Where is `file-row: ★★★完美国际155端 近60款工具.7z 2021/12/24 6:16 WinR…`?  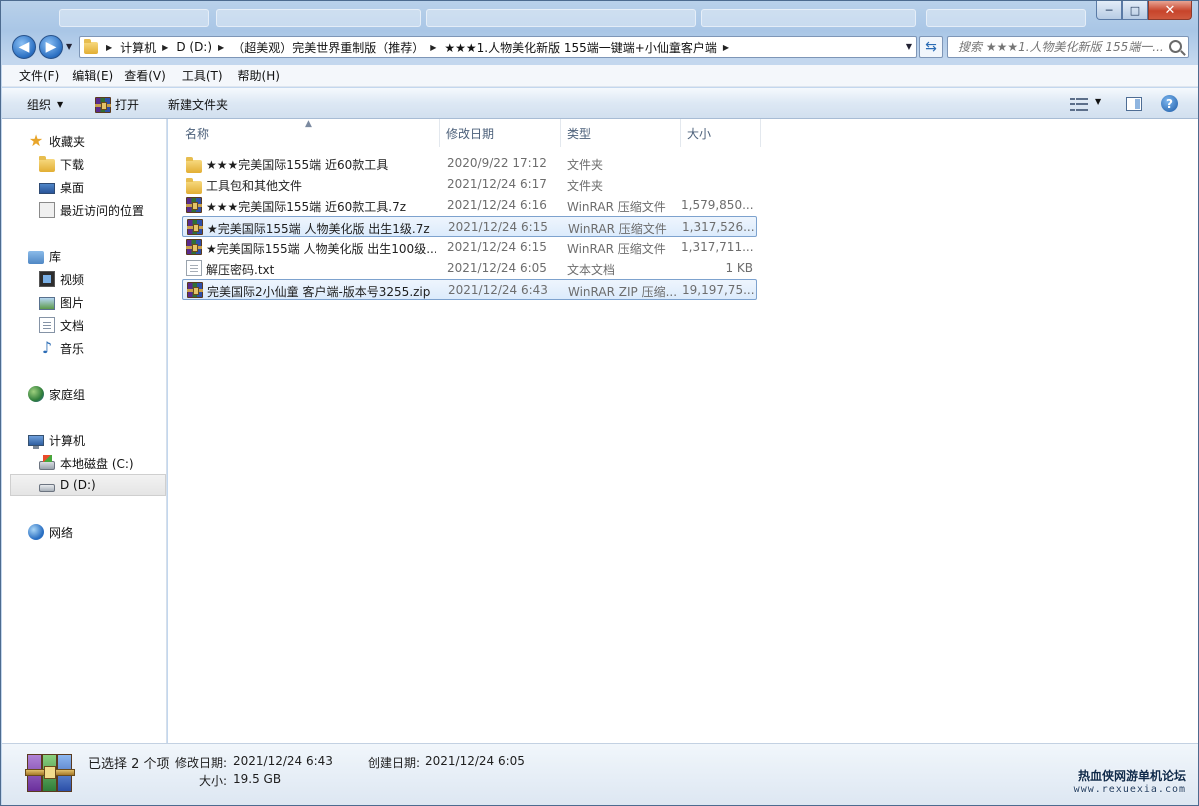 file-row: ★★★完美国际155端 近60款工具.7z 2021/12/24 6:16 WinR… is located at coordinates (469, 205).